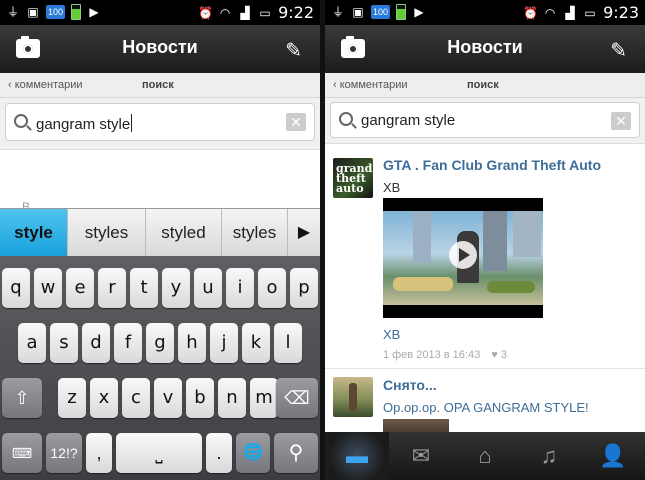 The height and width of the screenshot is (480, 645). What do you see at coordinates (494, 355) in the screenshot?
I see `heart-icon: ♥` at bounding box center [494, 355].